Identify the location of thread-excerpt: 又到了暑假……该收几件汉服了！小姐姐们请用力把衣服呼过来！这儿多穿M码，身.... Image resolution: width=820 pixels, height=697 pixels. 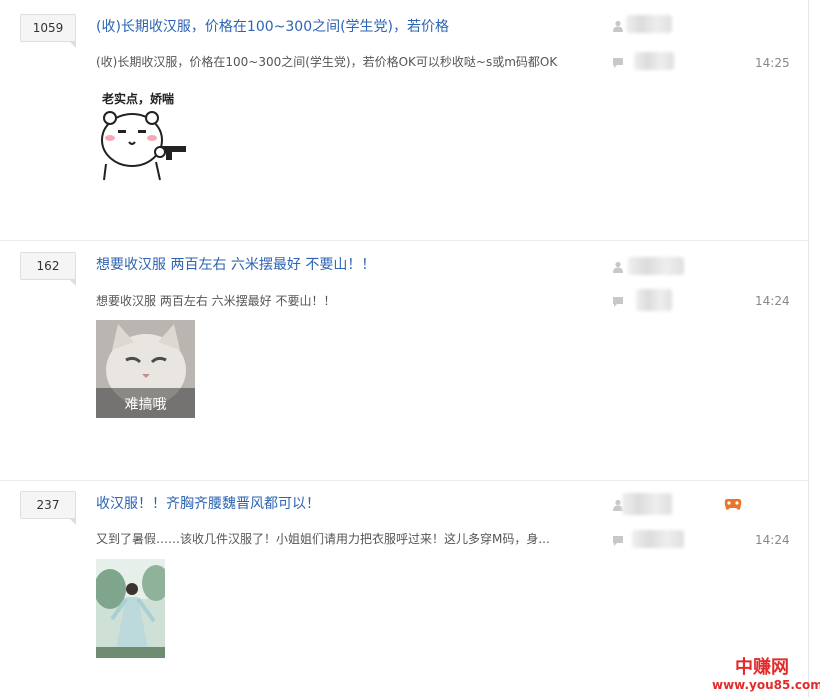
(323, 539).